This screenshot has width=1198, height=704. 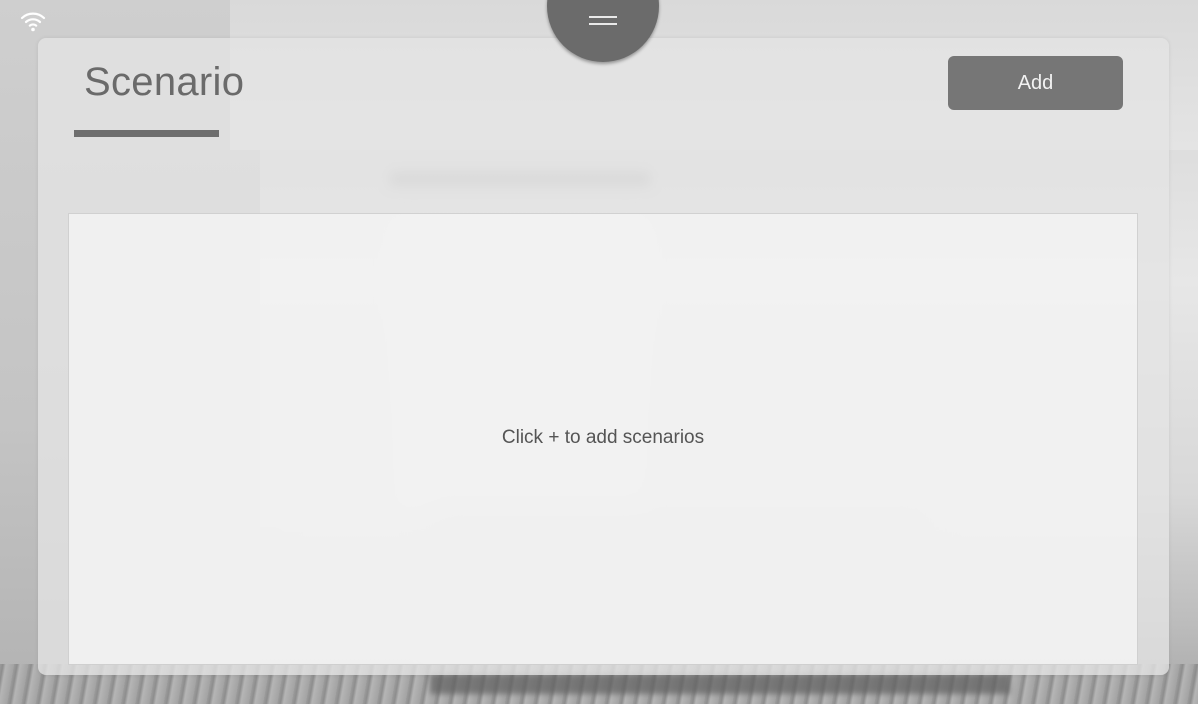 I want to click on menu-handle-icon-bar, so click(x=603, y=24).